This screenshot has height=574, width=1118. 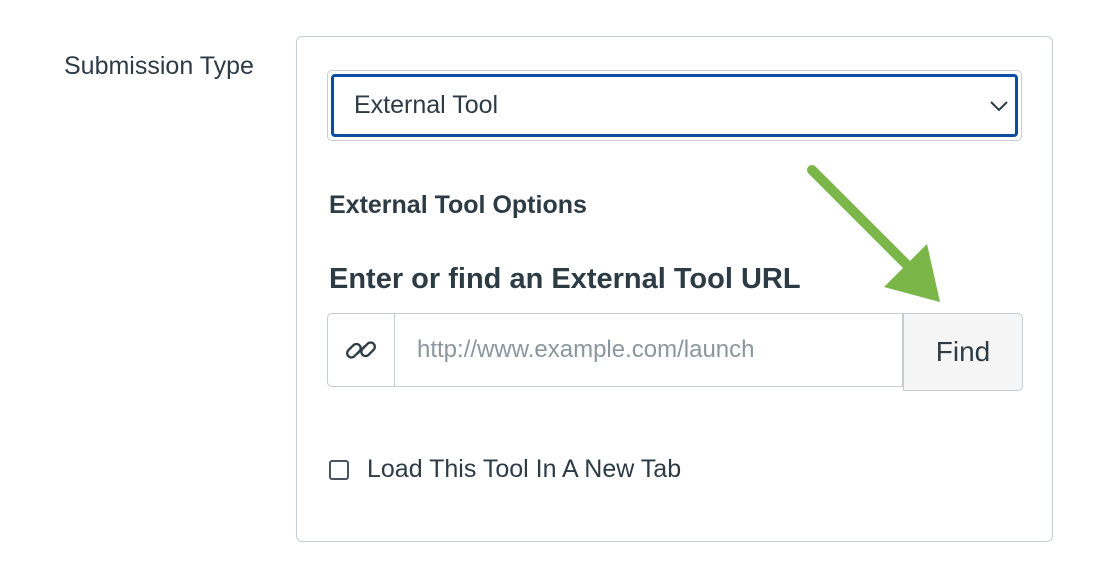 I want to click on submission-type-select-value: External Tool, so click(x=426, y=105).